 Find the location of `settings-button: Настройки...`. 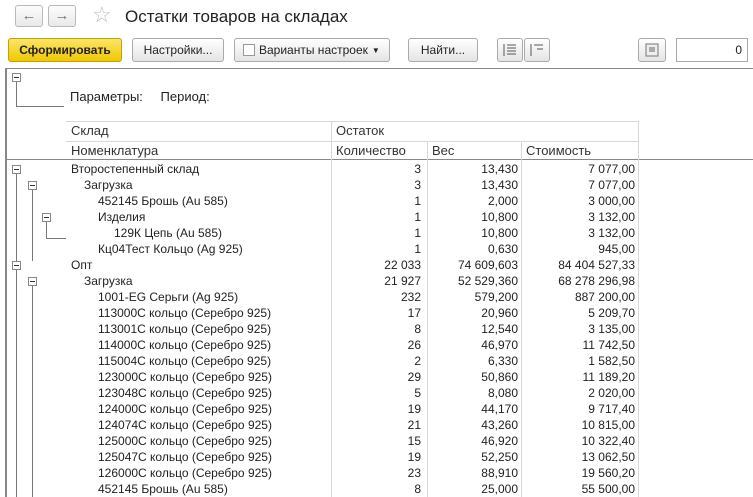

settings-button: Настройки... is located at coordinates (178, 50).